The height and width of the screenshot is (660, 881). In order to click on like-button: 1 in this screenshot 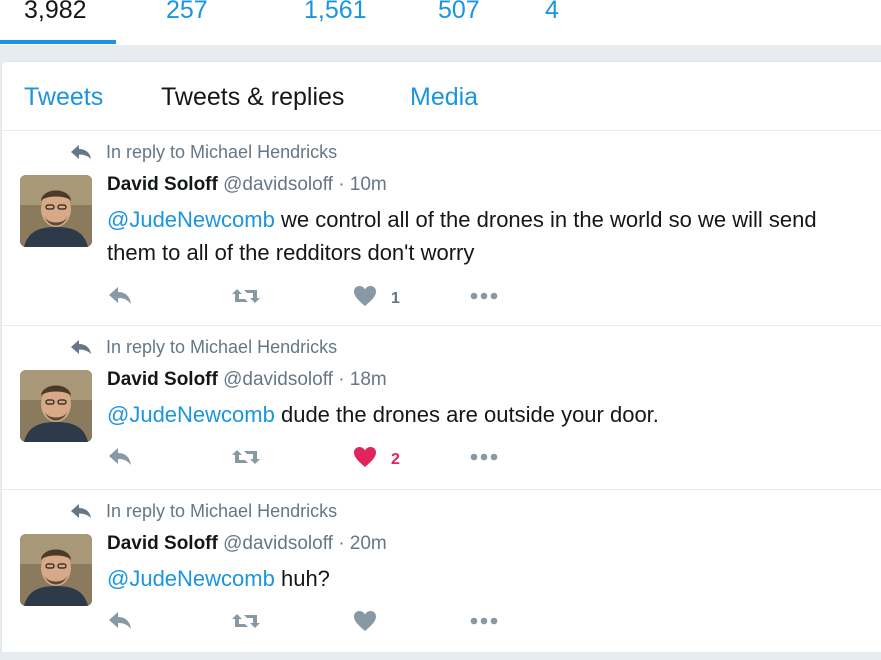, I will do `click(383, 299)`.